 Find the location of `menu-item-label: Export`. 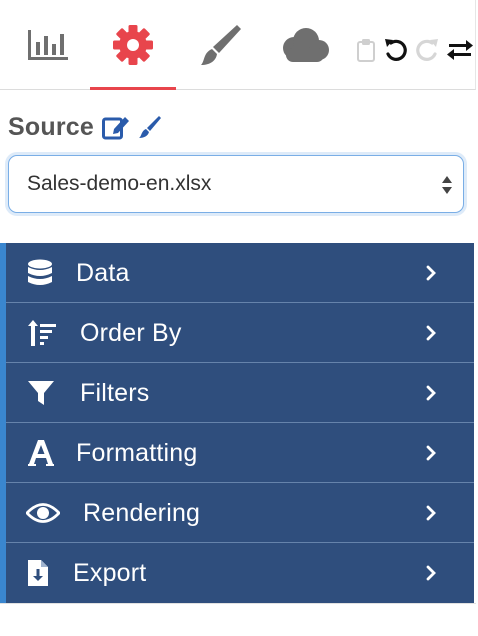

menu-item-label: Export is located at coordinates (110, 573).